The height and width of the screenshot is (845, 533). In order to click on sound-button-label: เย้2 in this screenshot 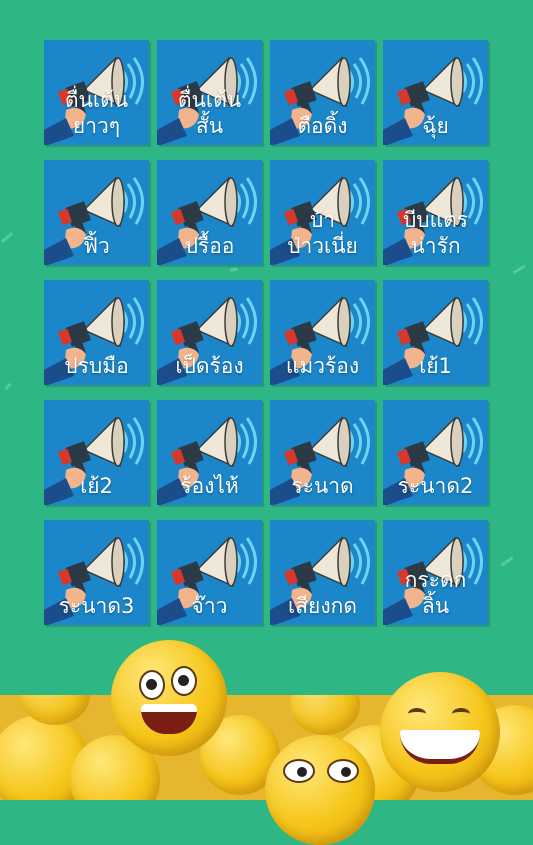, I will do `click(96, 485)`.